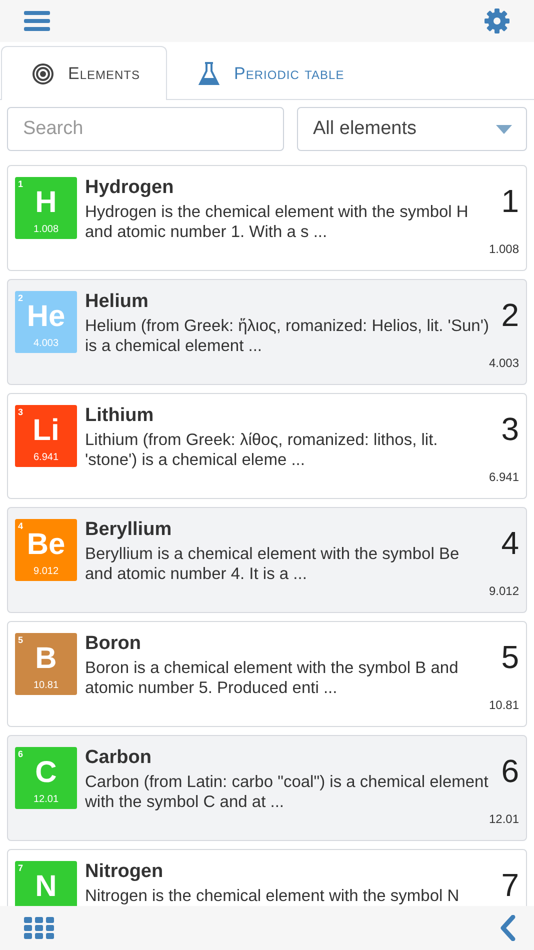  I want to click on element-card: 3 Li 6.941 Lithium Lithium (from Greek: λίθος, romanized: lithos, lit. 'stone') is a chemical eleme ... 3 6.941, so click(267, 446).